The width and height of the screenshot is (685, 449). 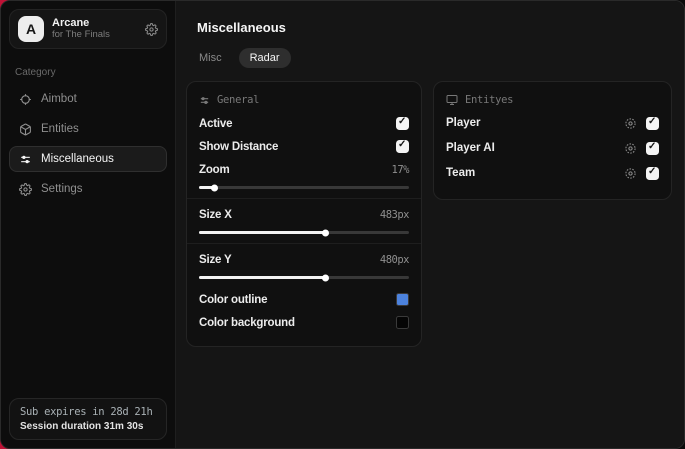 I want to click on active-checkbox, so click(x=402, y=123).